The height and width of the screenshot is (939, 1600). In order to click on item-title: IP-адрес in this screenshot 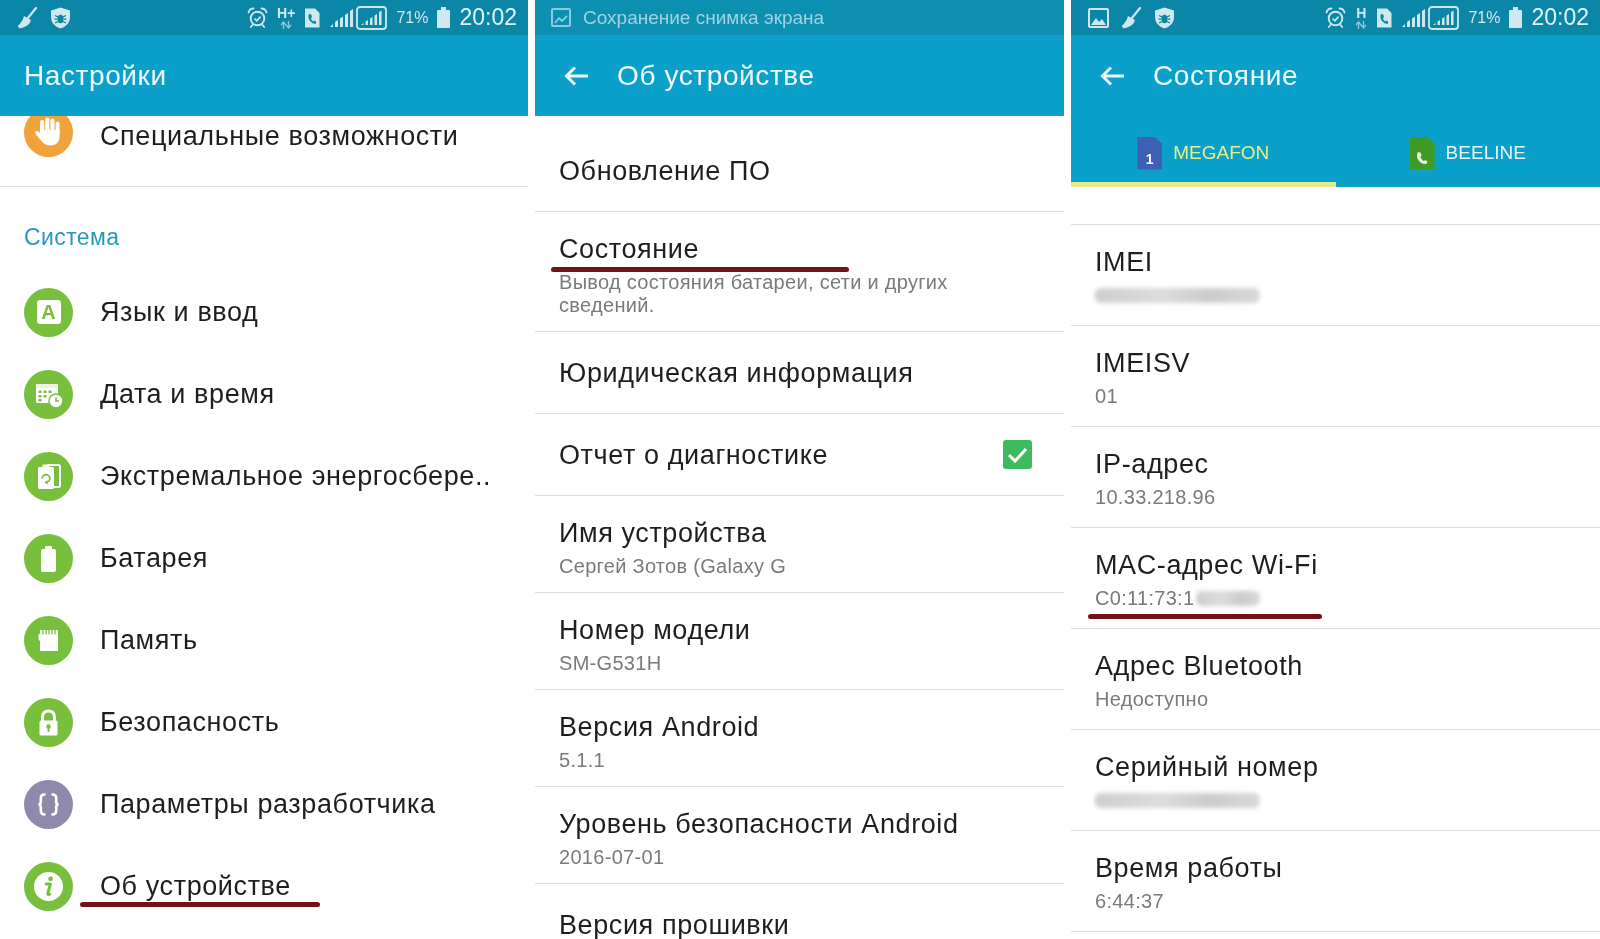, I will do `click(1152, 464)`.